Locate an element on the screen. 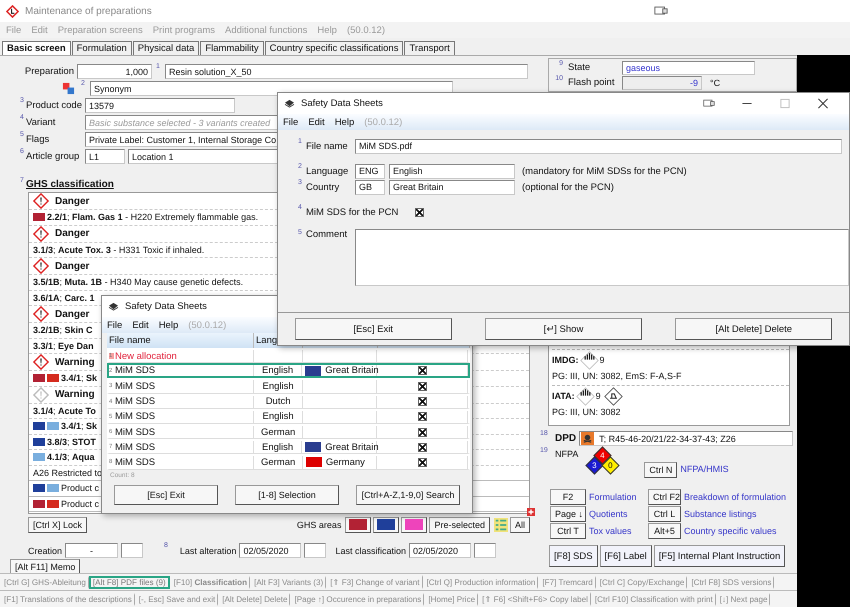 The height and width of the screenshot is (607, 850). field-label: Last alteration is located at coordinates (208, 551).